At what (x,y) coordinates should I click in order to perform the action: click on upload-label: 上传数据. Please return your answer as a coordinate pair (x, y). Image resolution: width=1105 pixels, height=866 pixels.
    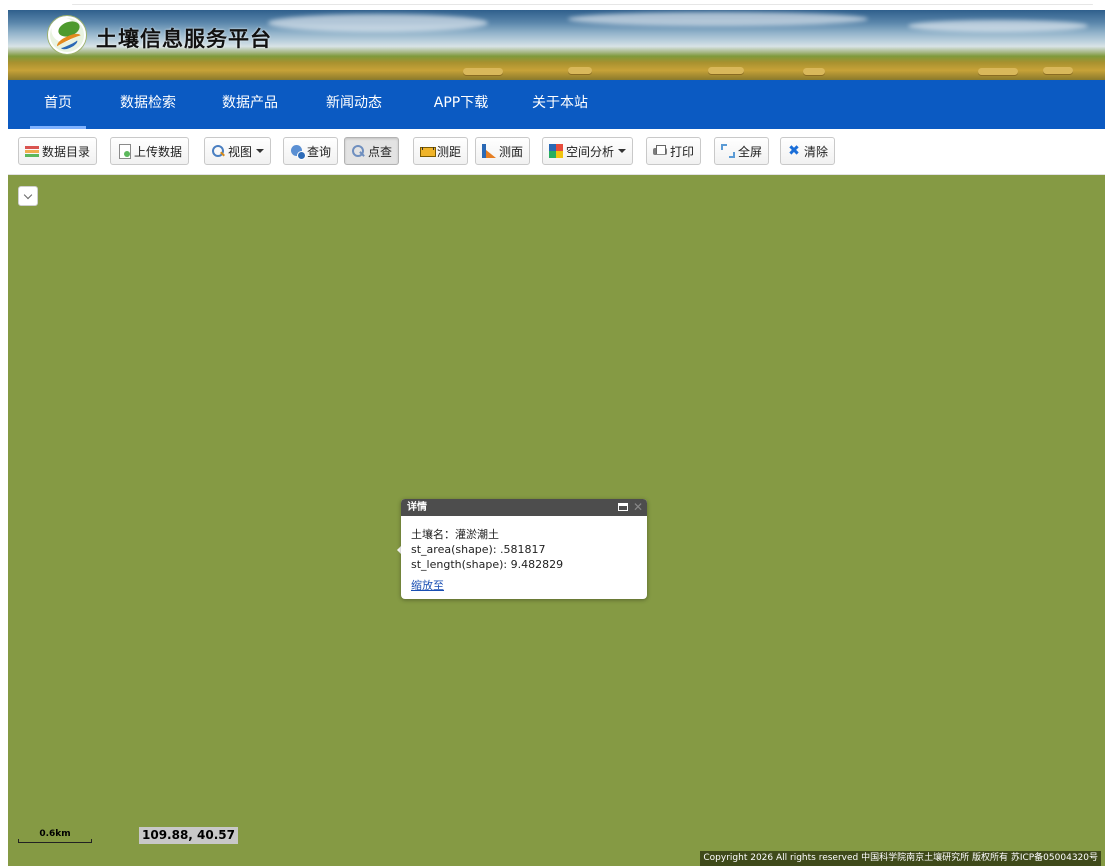
    Looking at the image, I should click on (158, 151).